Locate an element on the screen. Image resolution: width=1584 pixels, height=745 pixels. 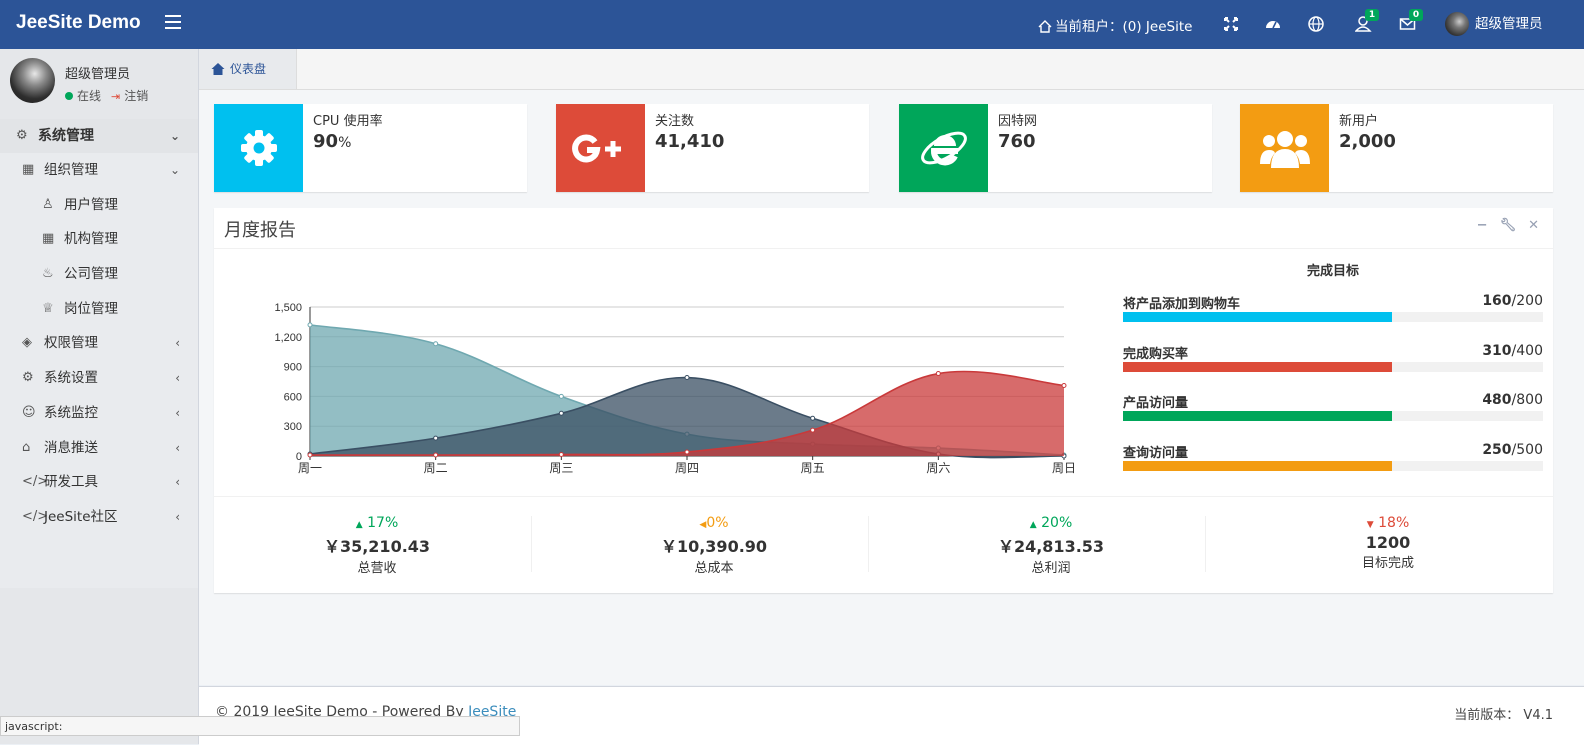
info-box-label: 关注数 is located at coordinates (675, 121).